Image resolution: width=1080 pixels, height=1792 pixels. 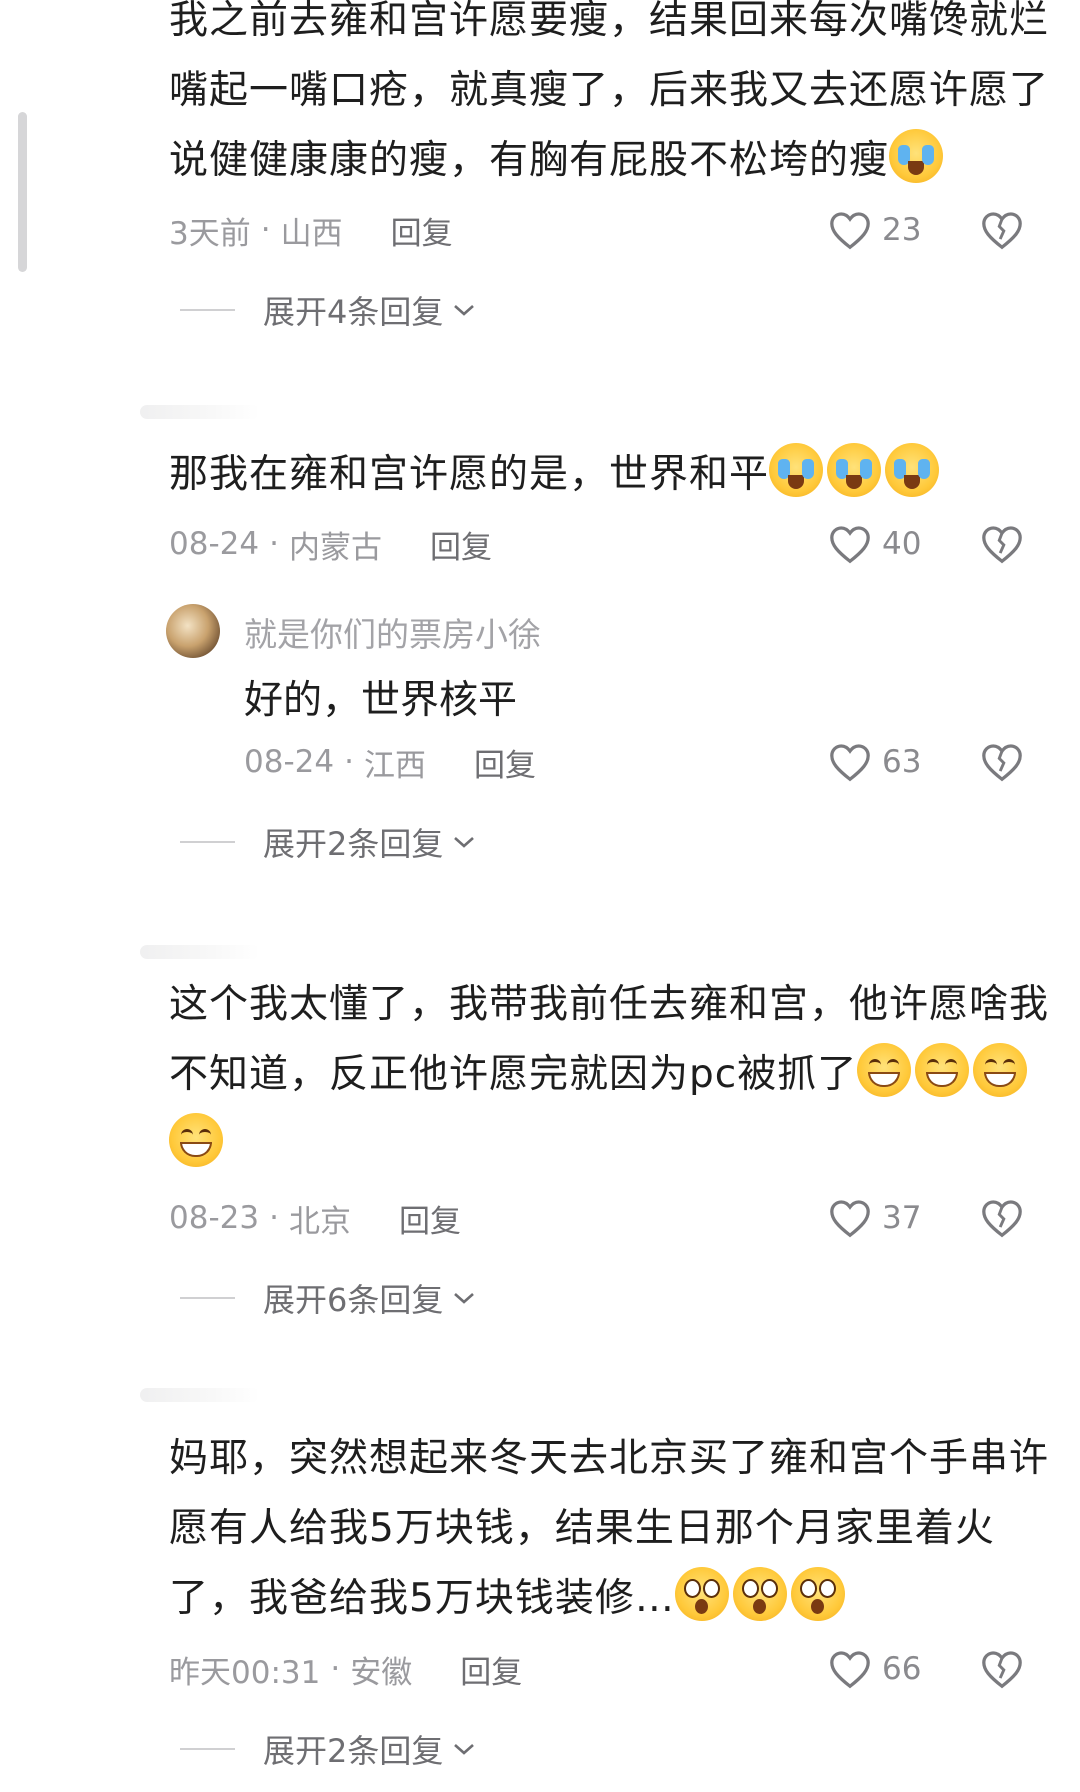 I want to click on location: 北京, so click(x=319, y=1221).